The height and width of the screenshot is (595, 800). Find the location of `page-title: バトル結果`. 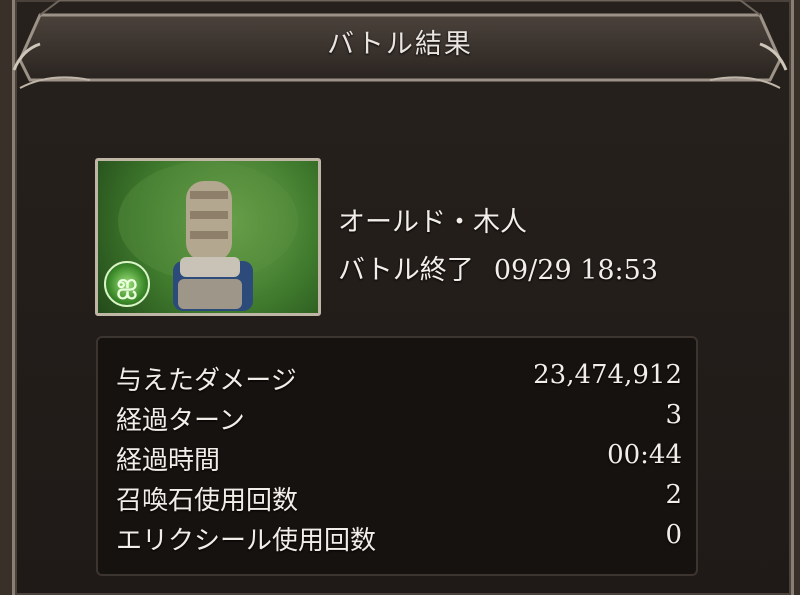

page-title: バトル結果 is located at coordinates (400, 44).